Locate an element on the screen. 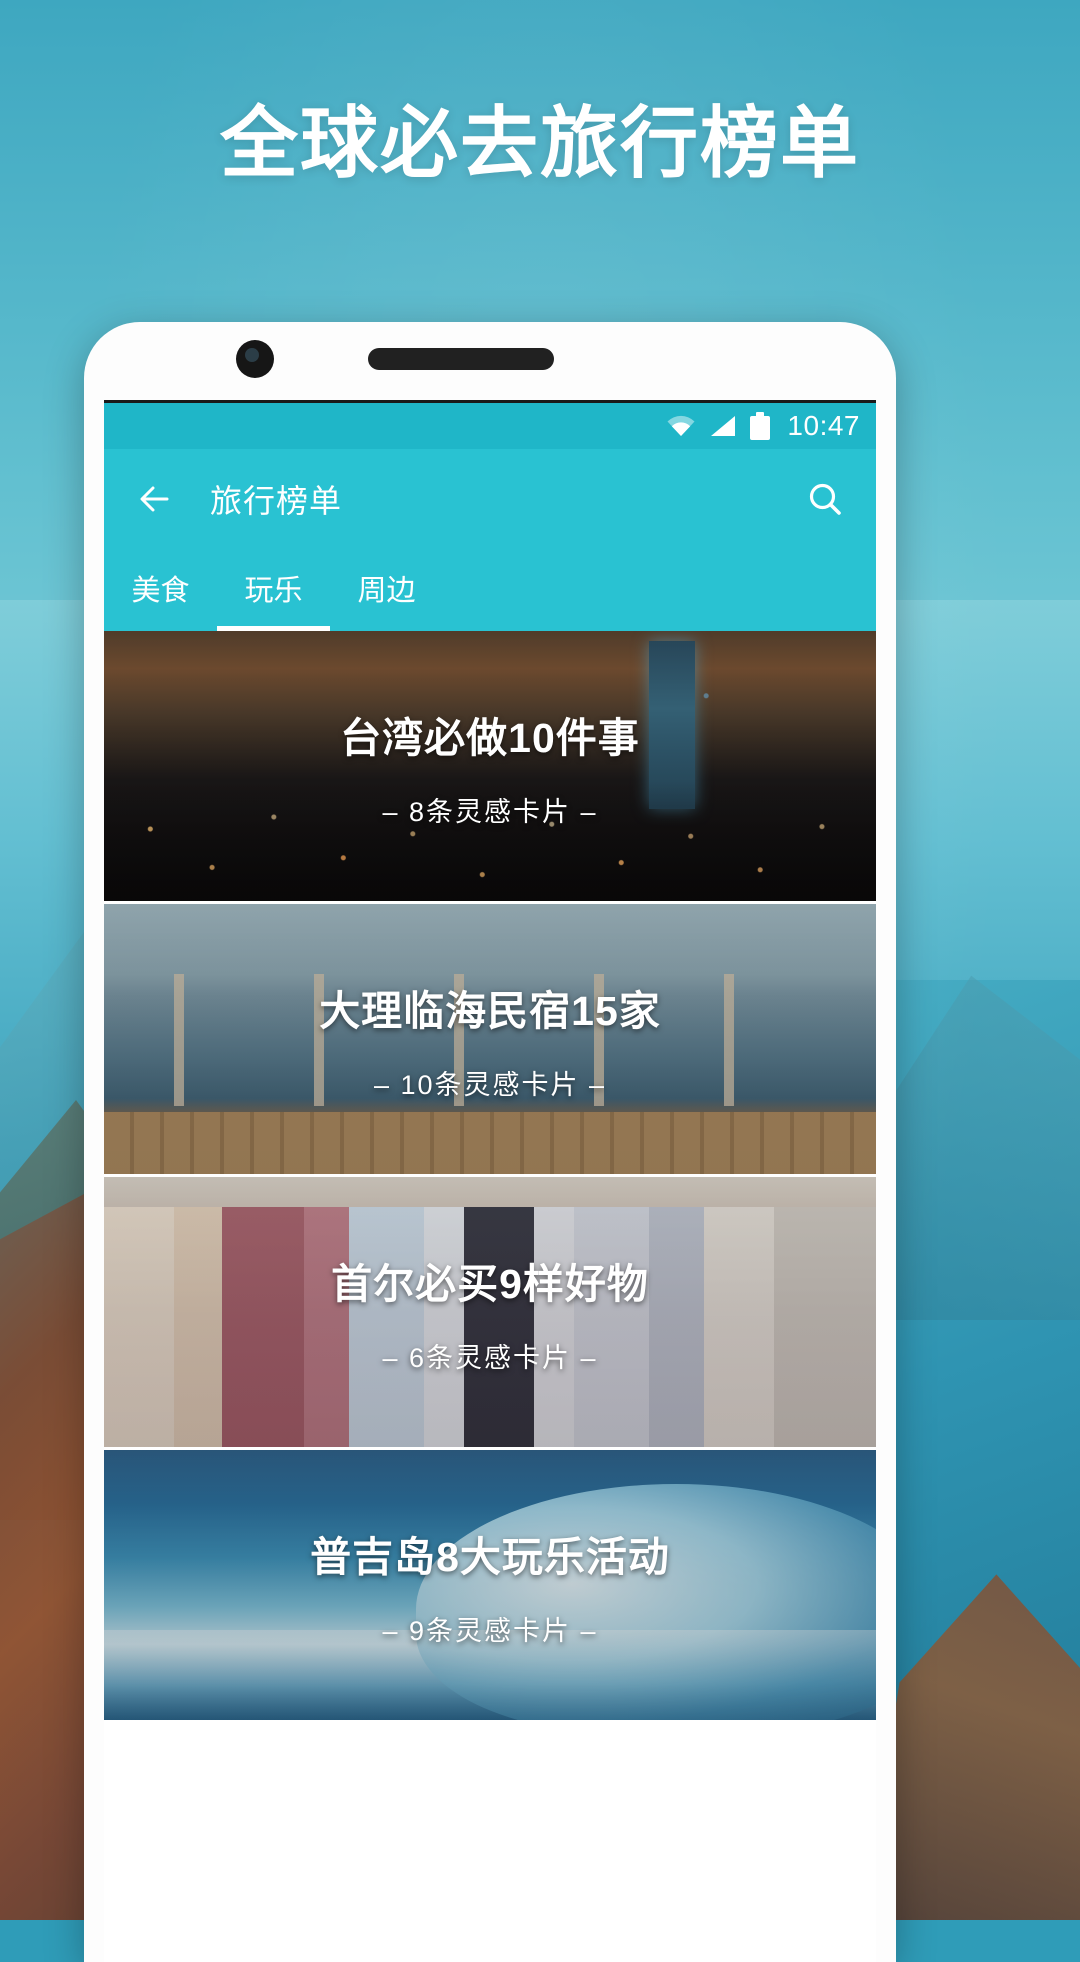 The width and height of the screenshot is (1080, 1962). back-button is located at coordinates (154, 499).